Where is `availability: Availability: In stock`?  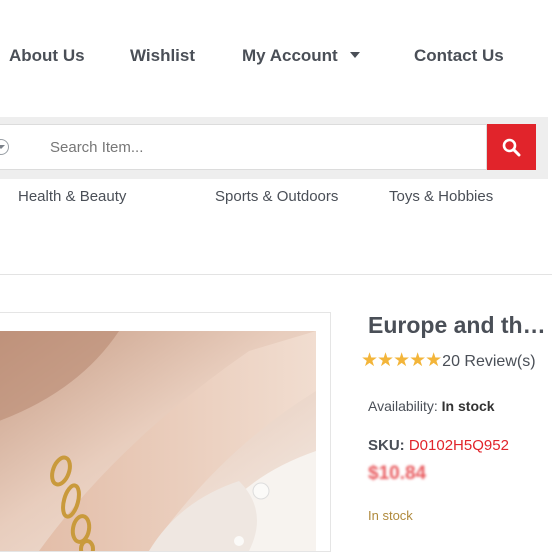 availability: Availability: In stock is located at coordinates (431, 406).